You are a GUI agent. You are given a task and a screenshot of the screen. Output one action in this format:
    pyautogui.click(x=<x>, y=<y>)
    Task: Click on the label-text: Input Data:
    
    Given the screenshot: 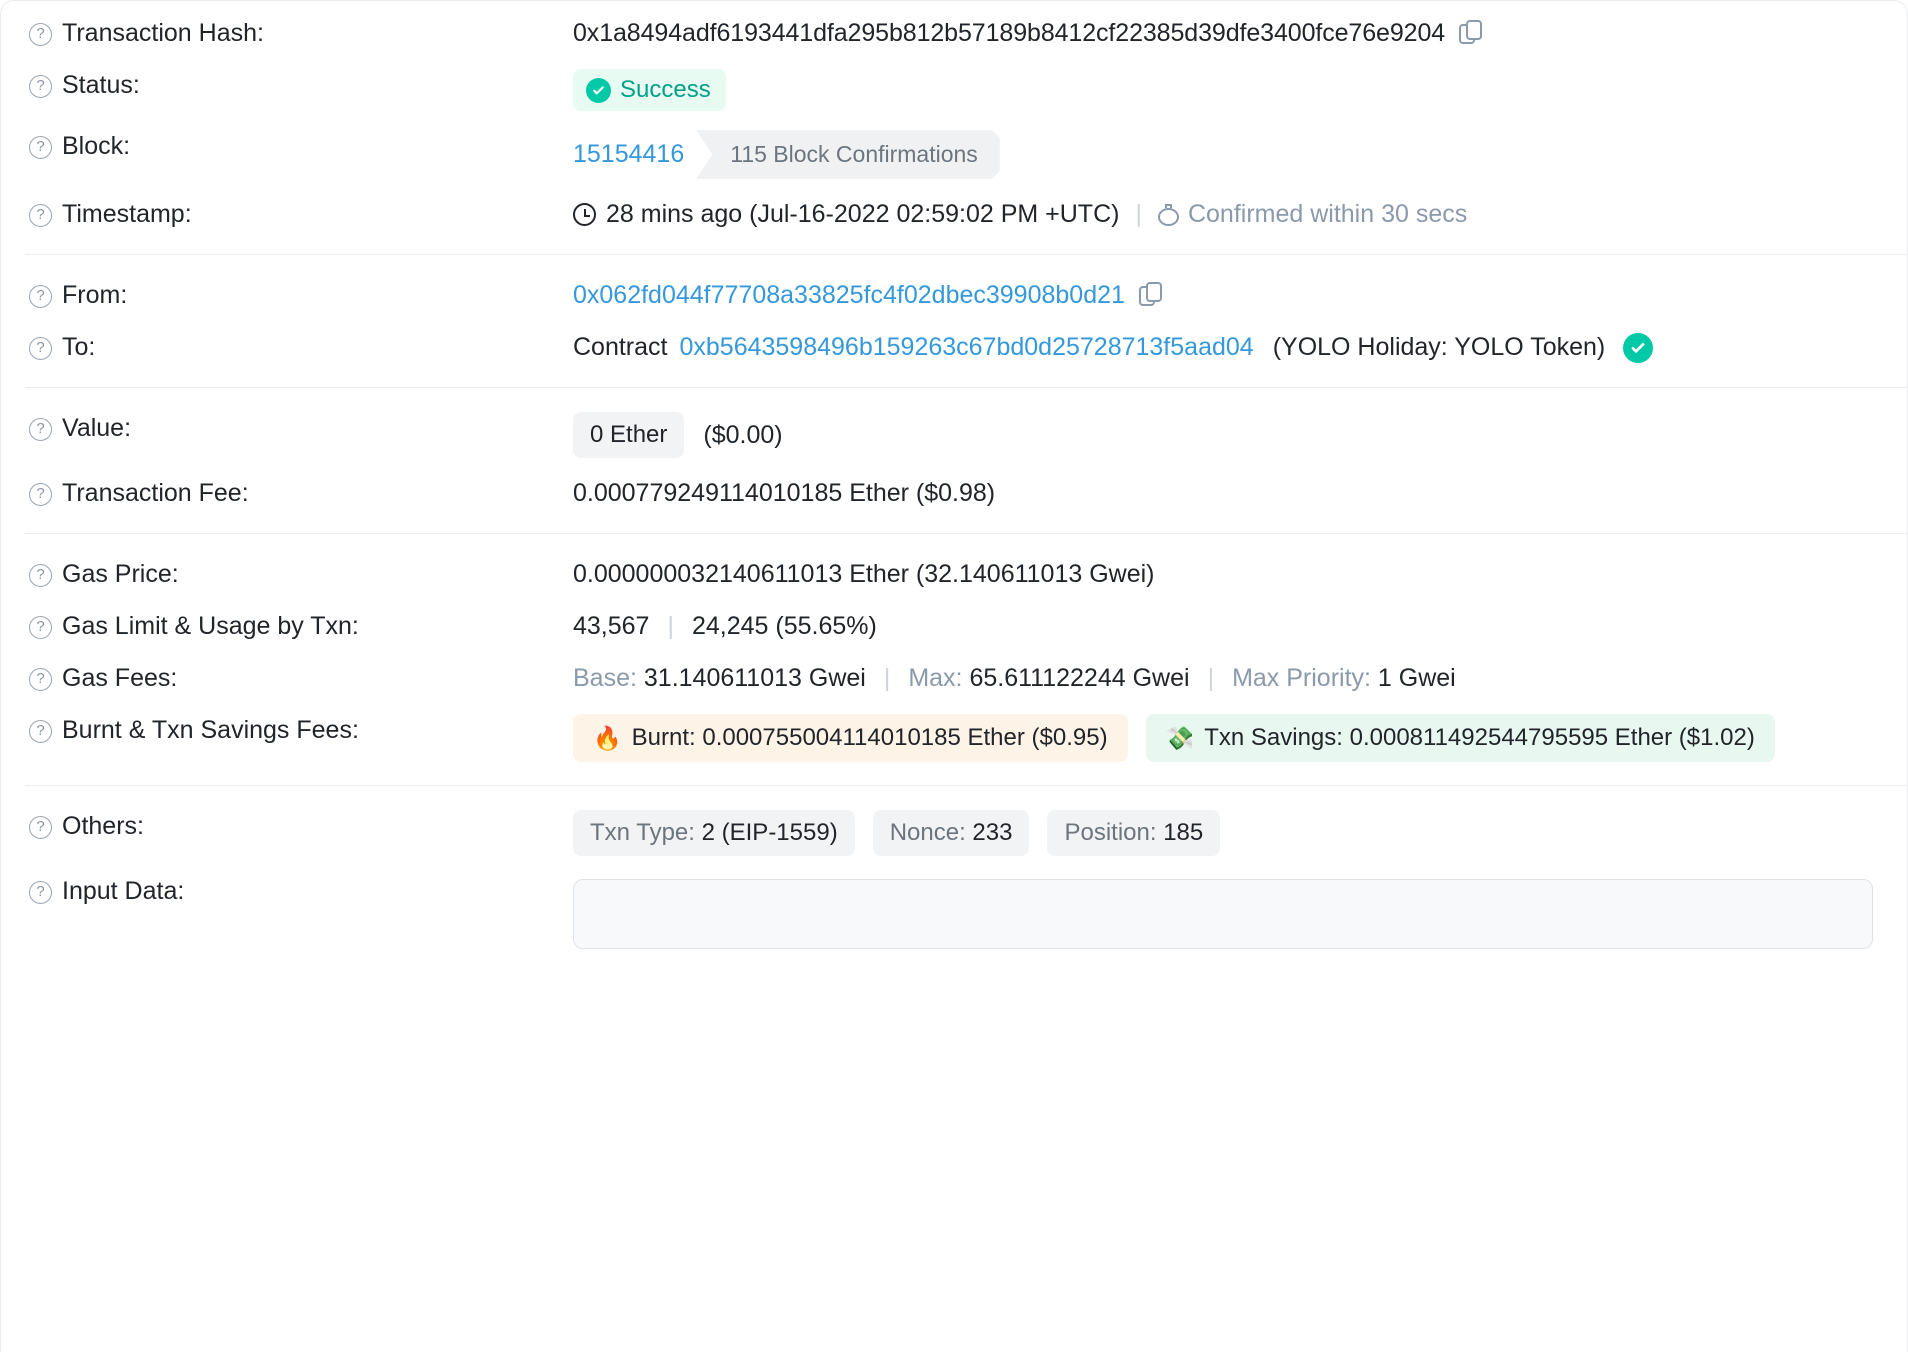 What is the action you would take?
    pyautogui.click(x=123, y=891)
    